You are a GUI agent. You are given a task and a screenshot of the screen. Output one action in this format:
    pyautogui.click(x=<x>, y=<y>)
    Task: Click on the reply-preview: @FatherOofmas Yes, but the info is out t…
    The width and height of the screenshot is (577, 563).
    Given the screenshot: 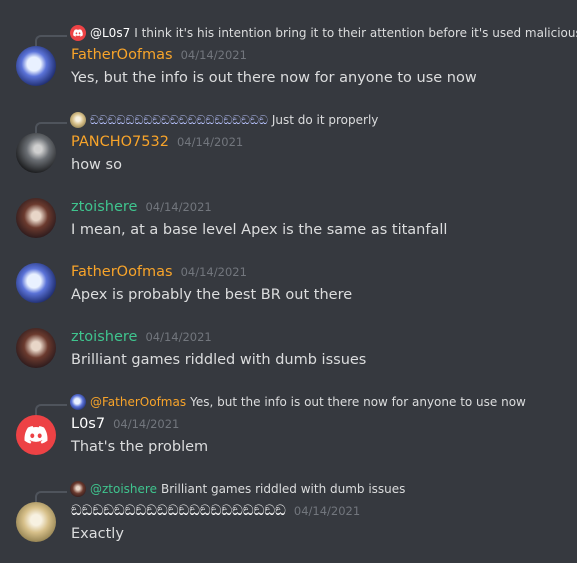 What is the action you would take?
    pyautogui.click(x=298, y=402)
    